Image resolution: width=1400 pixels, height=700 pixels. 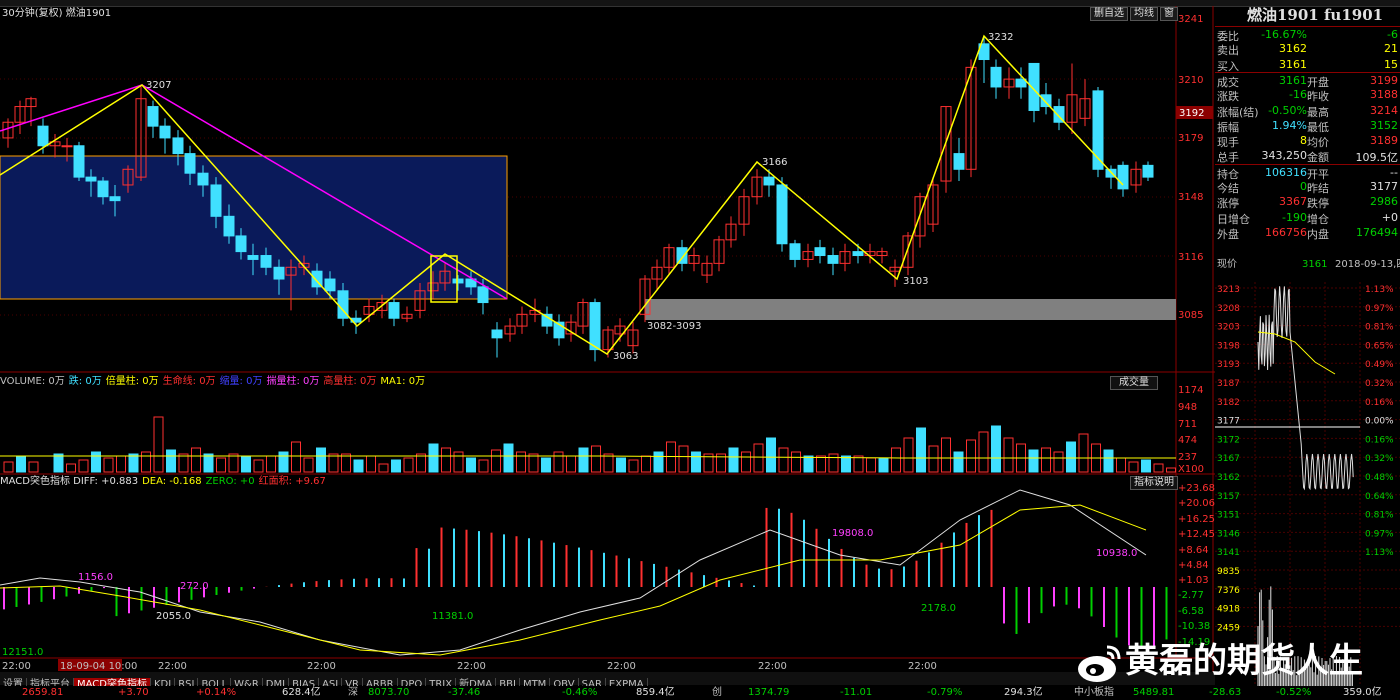 I want to click on chart-title: 30分钟(复权) 燃油1901, so click(x=57, y=13).